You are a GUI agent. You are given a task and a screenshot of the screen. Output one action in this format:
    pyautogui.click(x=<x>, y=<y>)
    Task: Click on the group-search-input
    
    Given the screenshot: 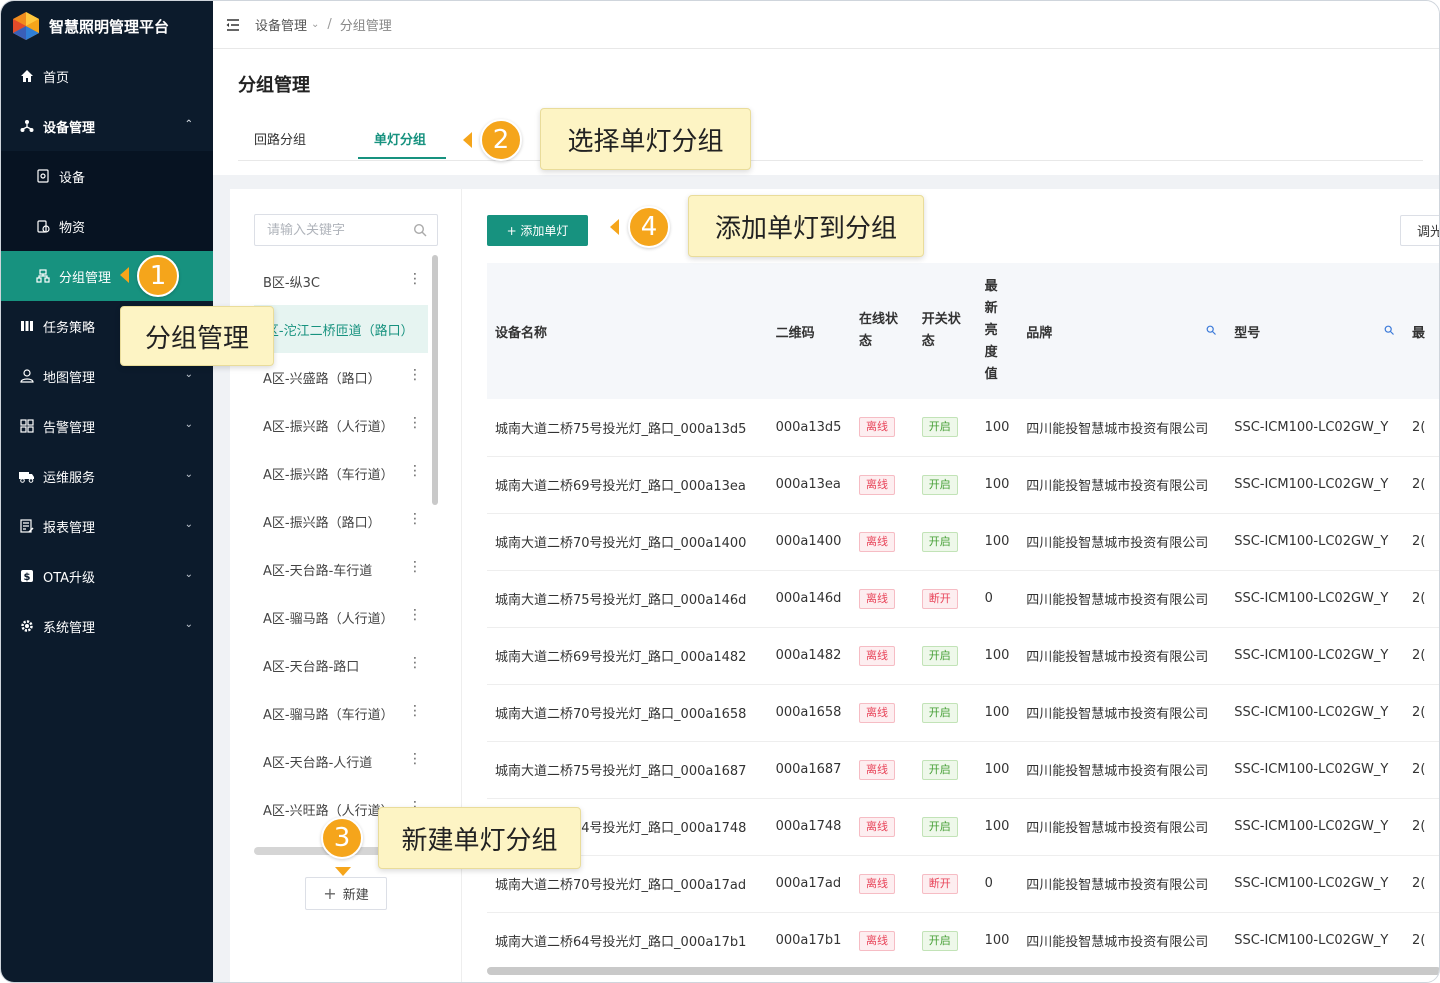 What is the action you would take?
    pyautogui.click(x=337, y=230)
    